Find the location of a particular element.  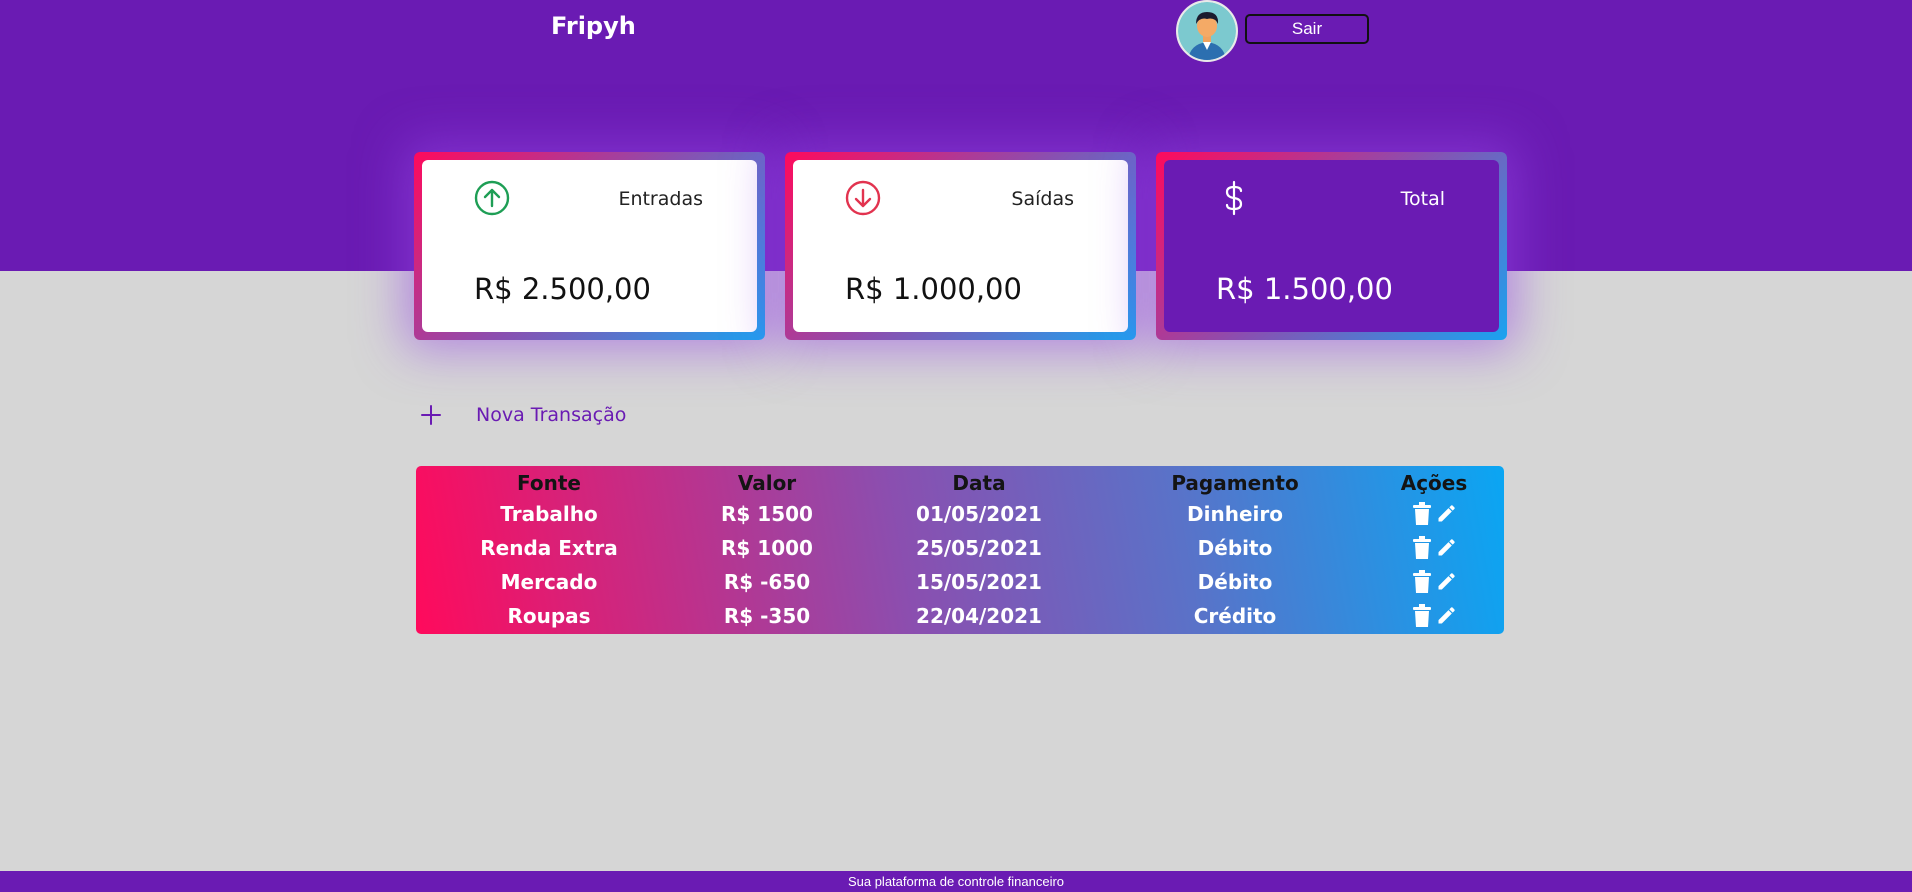

income-card-value: R$ 2.500,00 is located at coordinates (562, 289).